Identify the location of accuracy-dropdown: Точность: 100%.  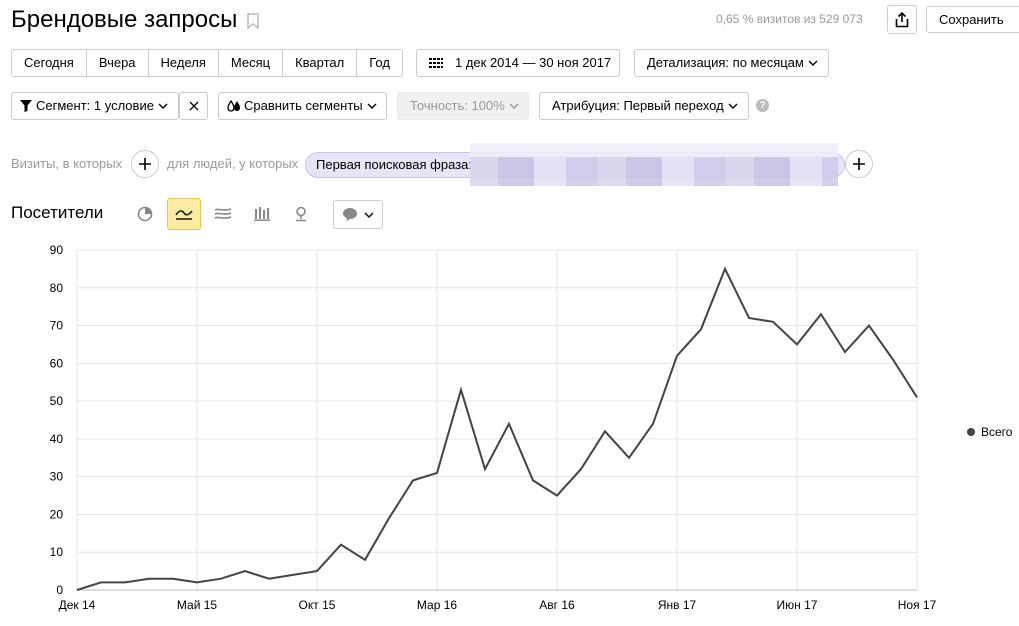
(463, 106).